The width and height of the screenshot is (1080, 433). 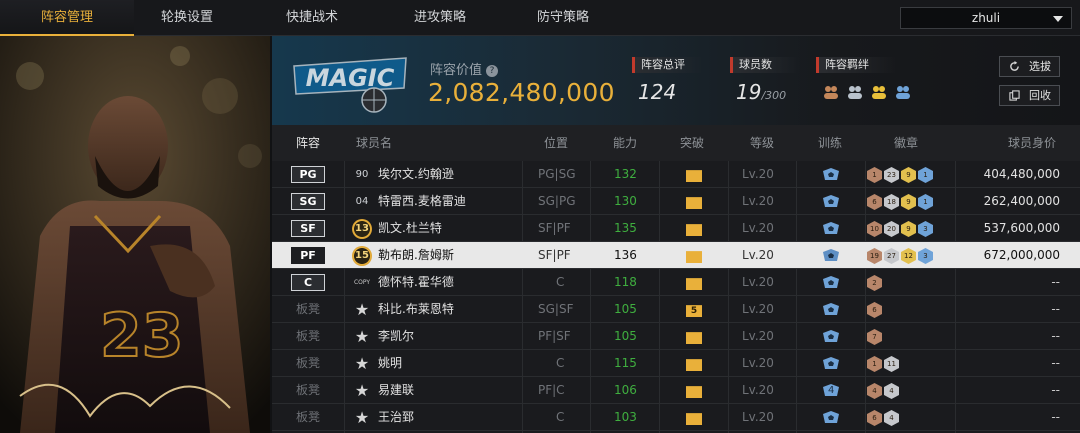 I want to click on tab-defense: 防守策略, so click(x=563, y=18).